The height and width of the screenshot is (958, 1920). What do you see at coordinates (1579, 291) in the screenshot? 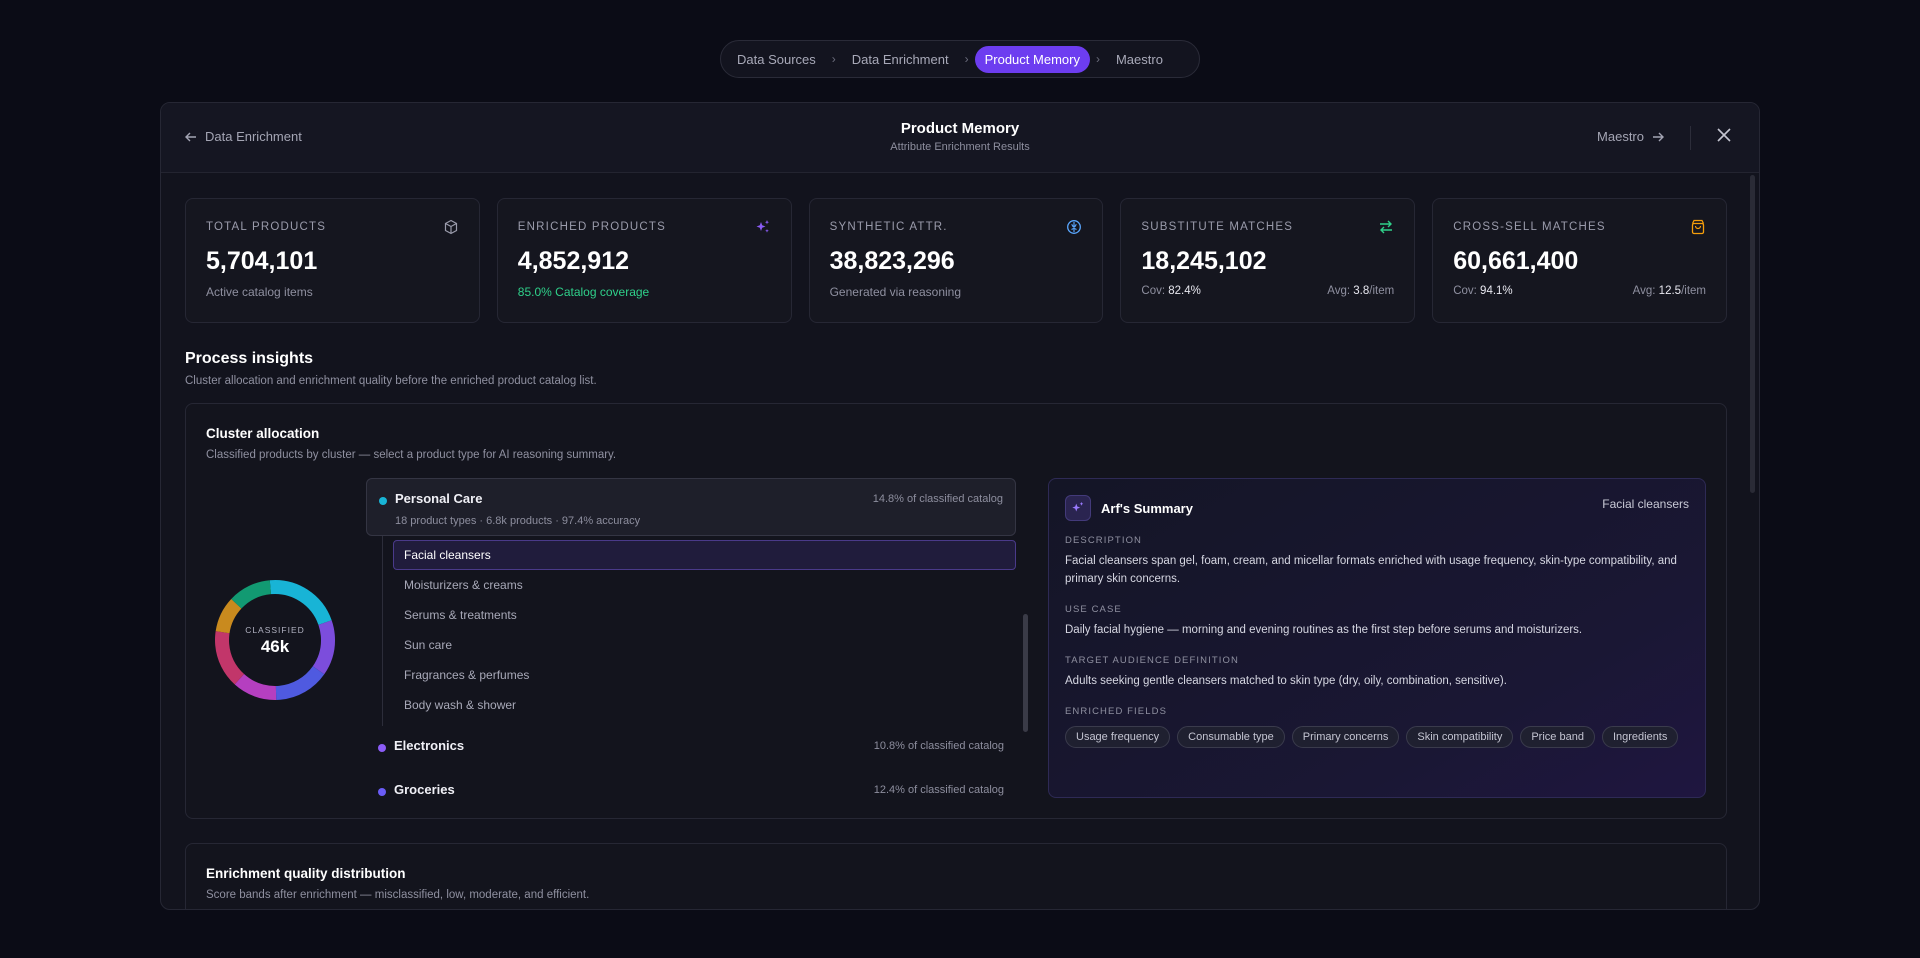
I see `stat-coverage-row: Cov: 94.1% Avg: 12.5/item` at bounding box center [1579, 291].